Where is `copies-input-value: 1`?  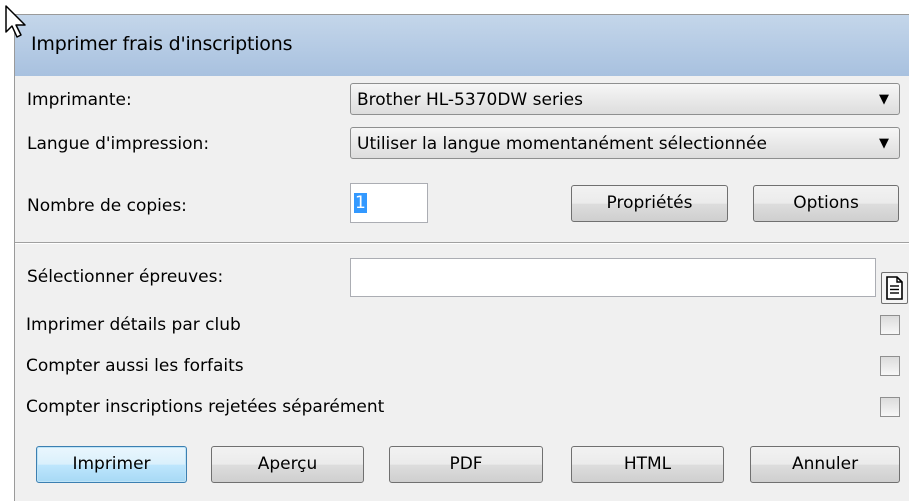 copies-input-value: 1 is located at coordinates (360, 203).